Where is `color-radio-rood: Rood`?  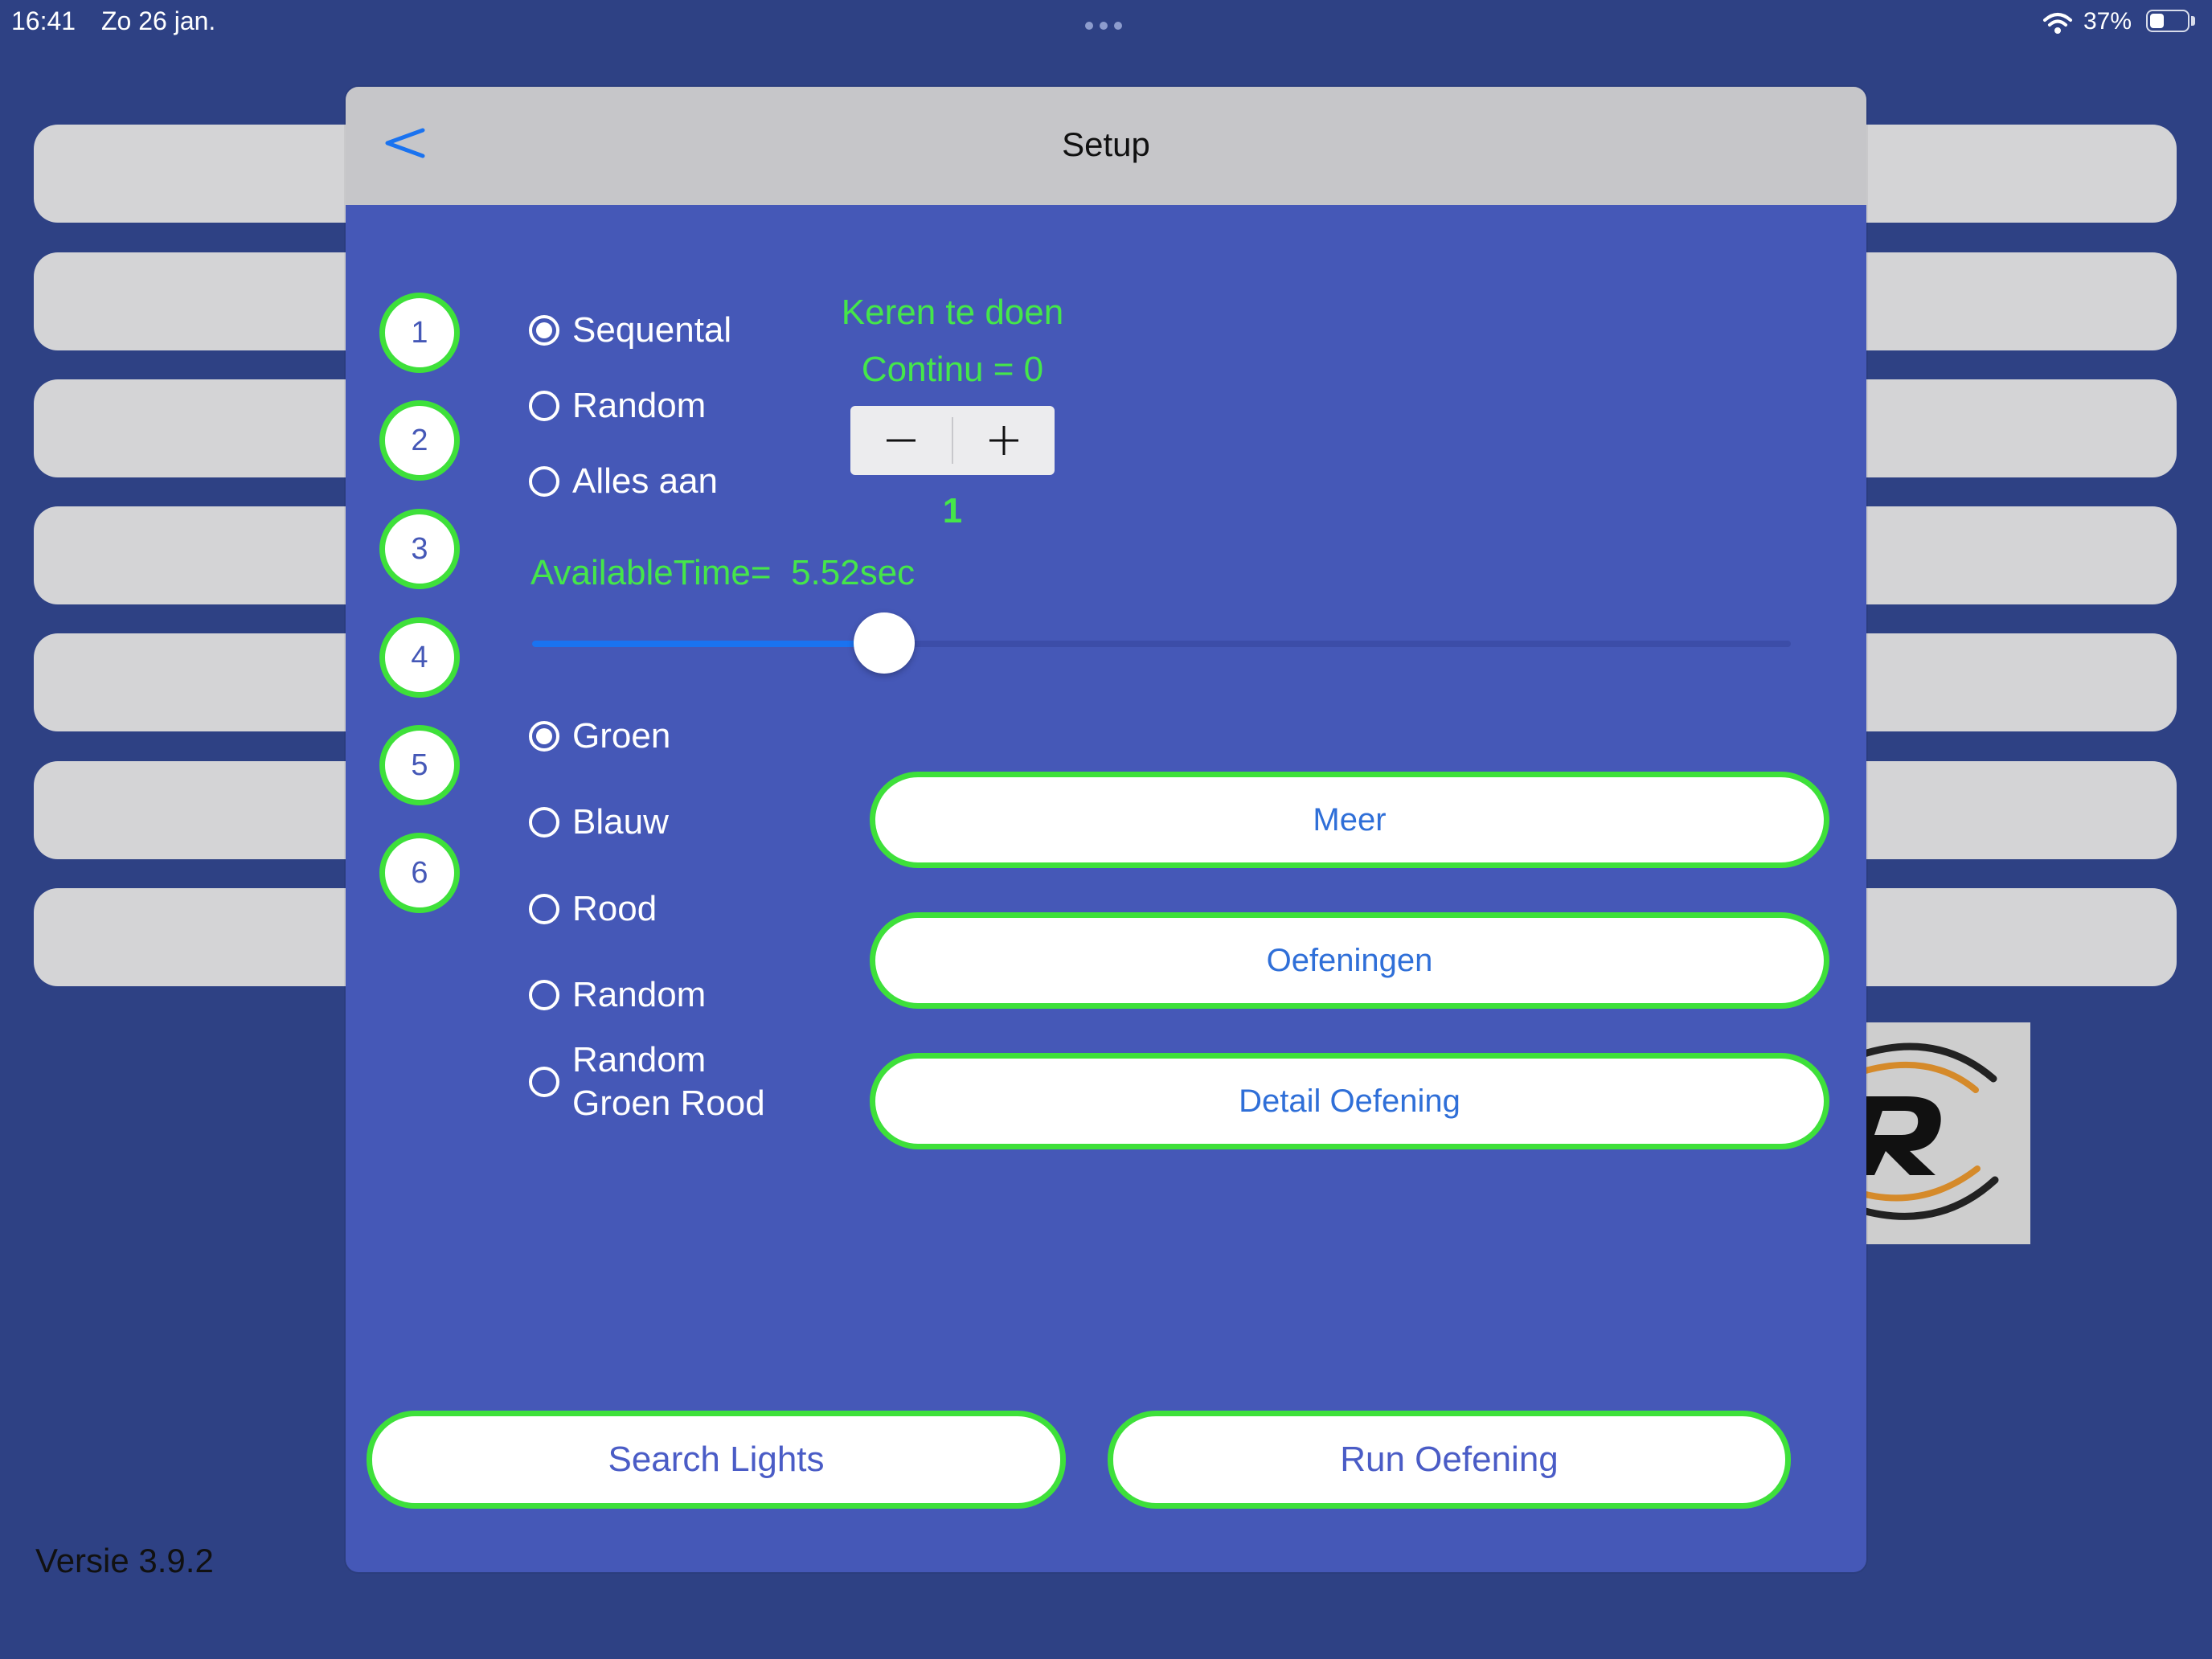
color-radio-rood: Rood is located at coordinates (593, 909).